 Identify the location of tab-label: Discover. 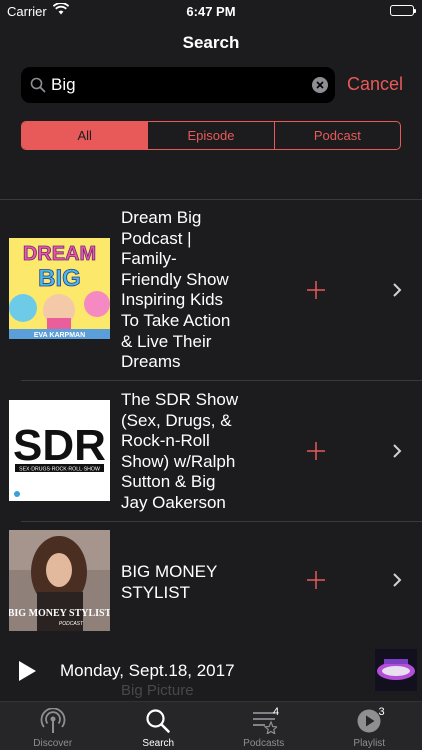
(53, 743).